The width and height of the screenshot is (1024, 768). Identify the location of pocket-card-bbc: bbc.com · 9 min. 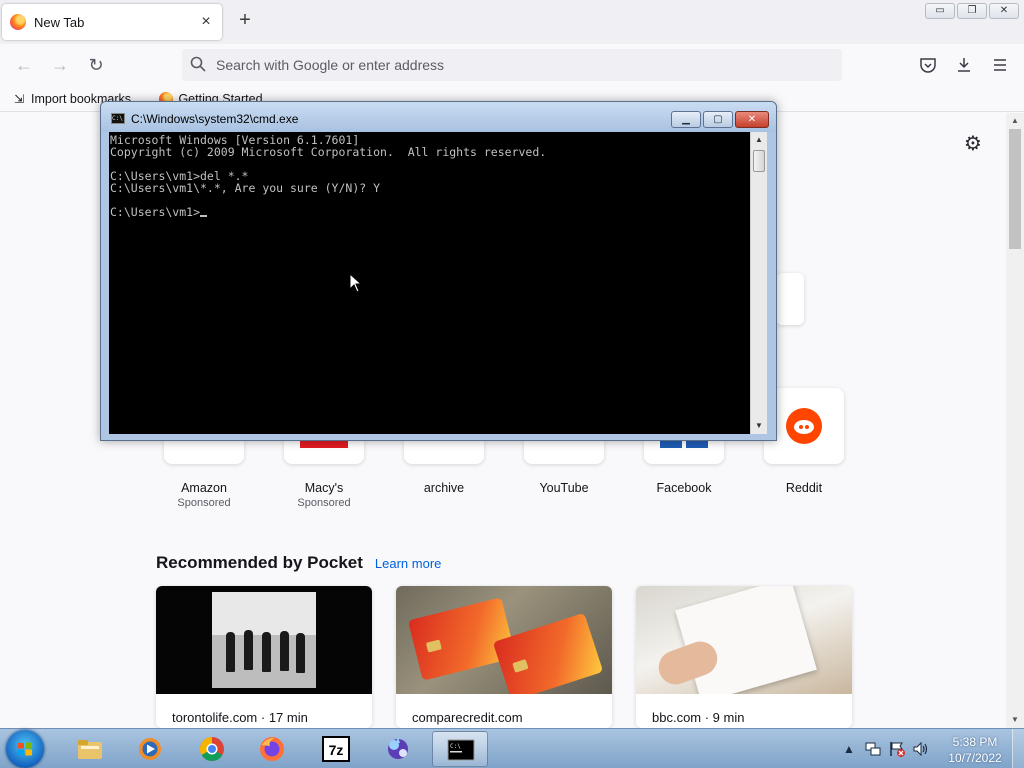
(744, 657).